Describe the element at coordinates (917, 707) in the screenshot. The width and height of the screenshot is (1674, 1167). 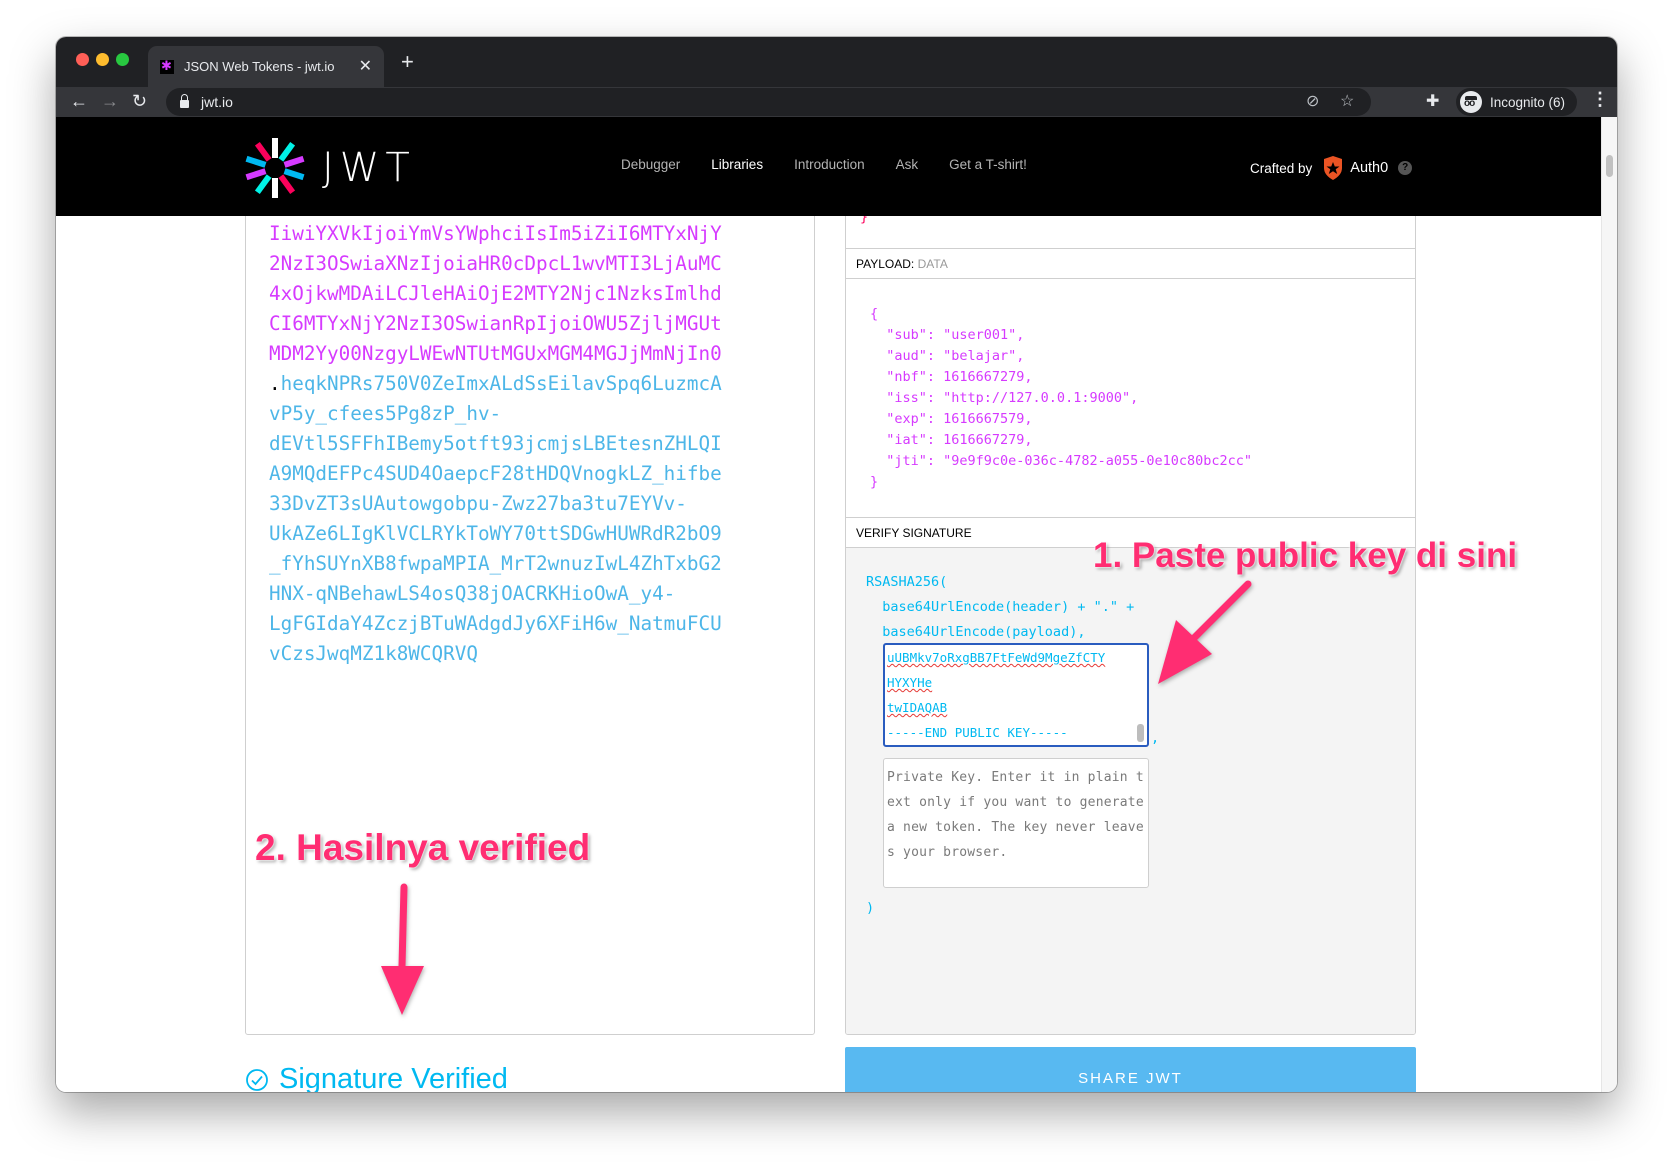
I see `public-key-line: twIDAQAB` at that location.